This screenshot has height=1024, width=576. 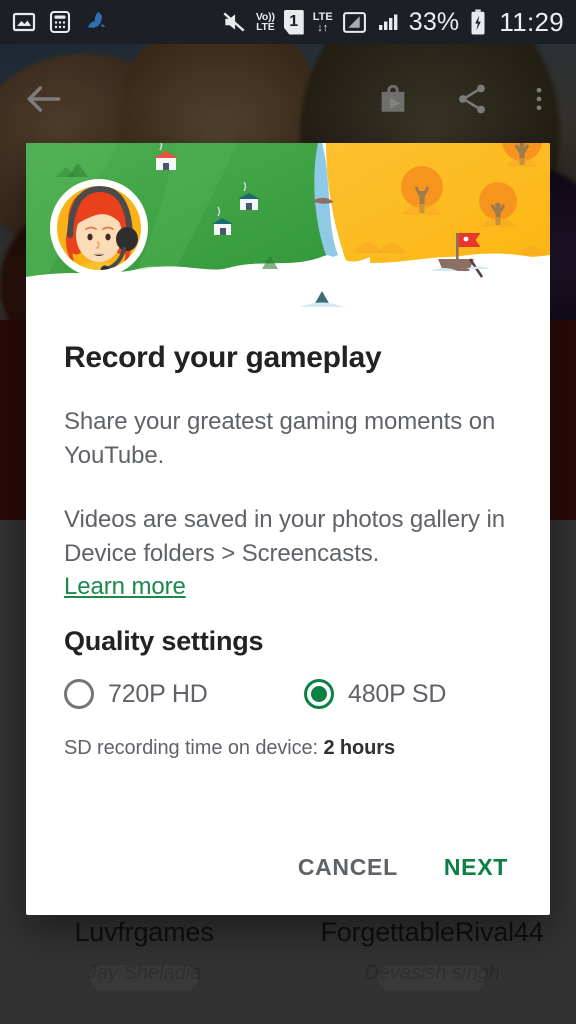 What do you see at coordinates (96, 22) in the screenshot?
I see `app-icon` at bounding box center [96, 22].